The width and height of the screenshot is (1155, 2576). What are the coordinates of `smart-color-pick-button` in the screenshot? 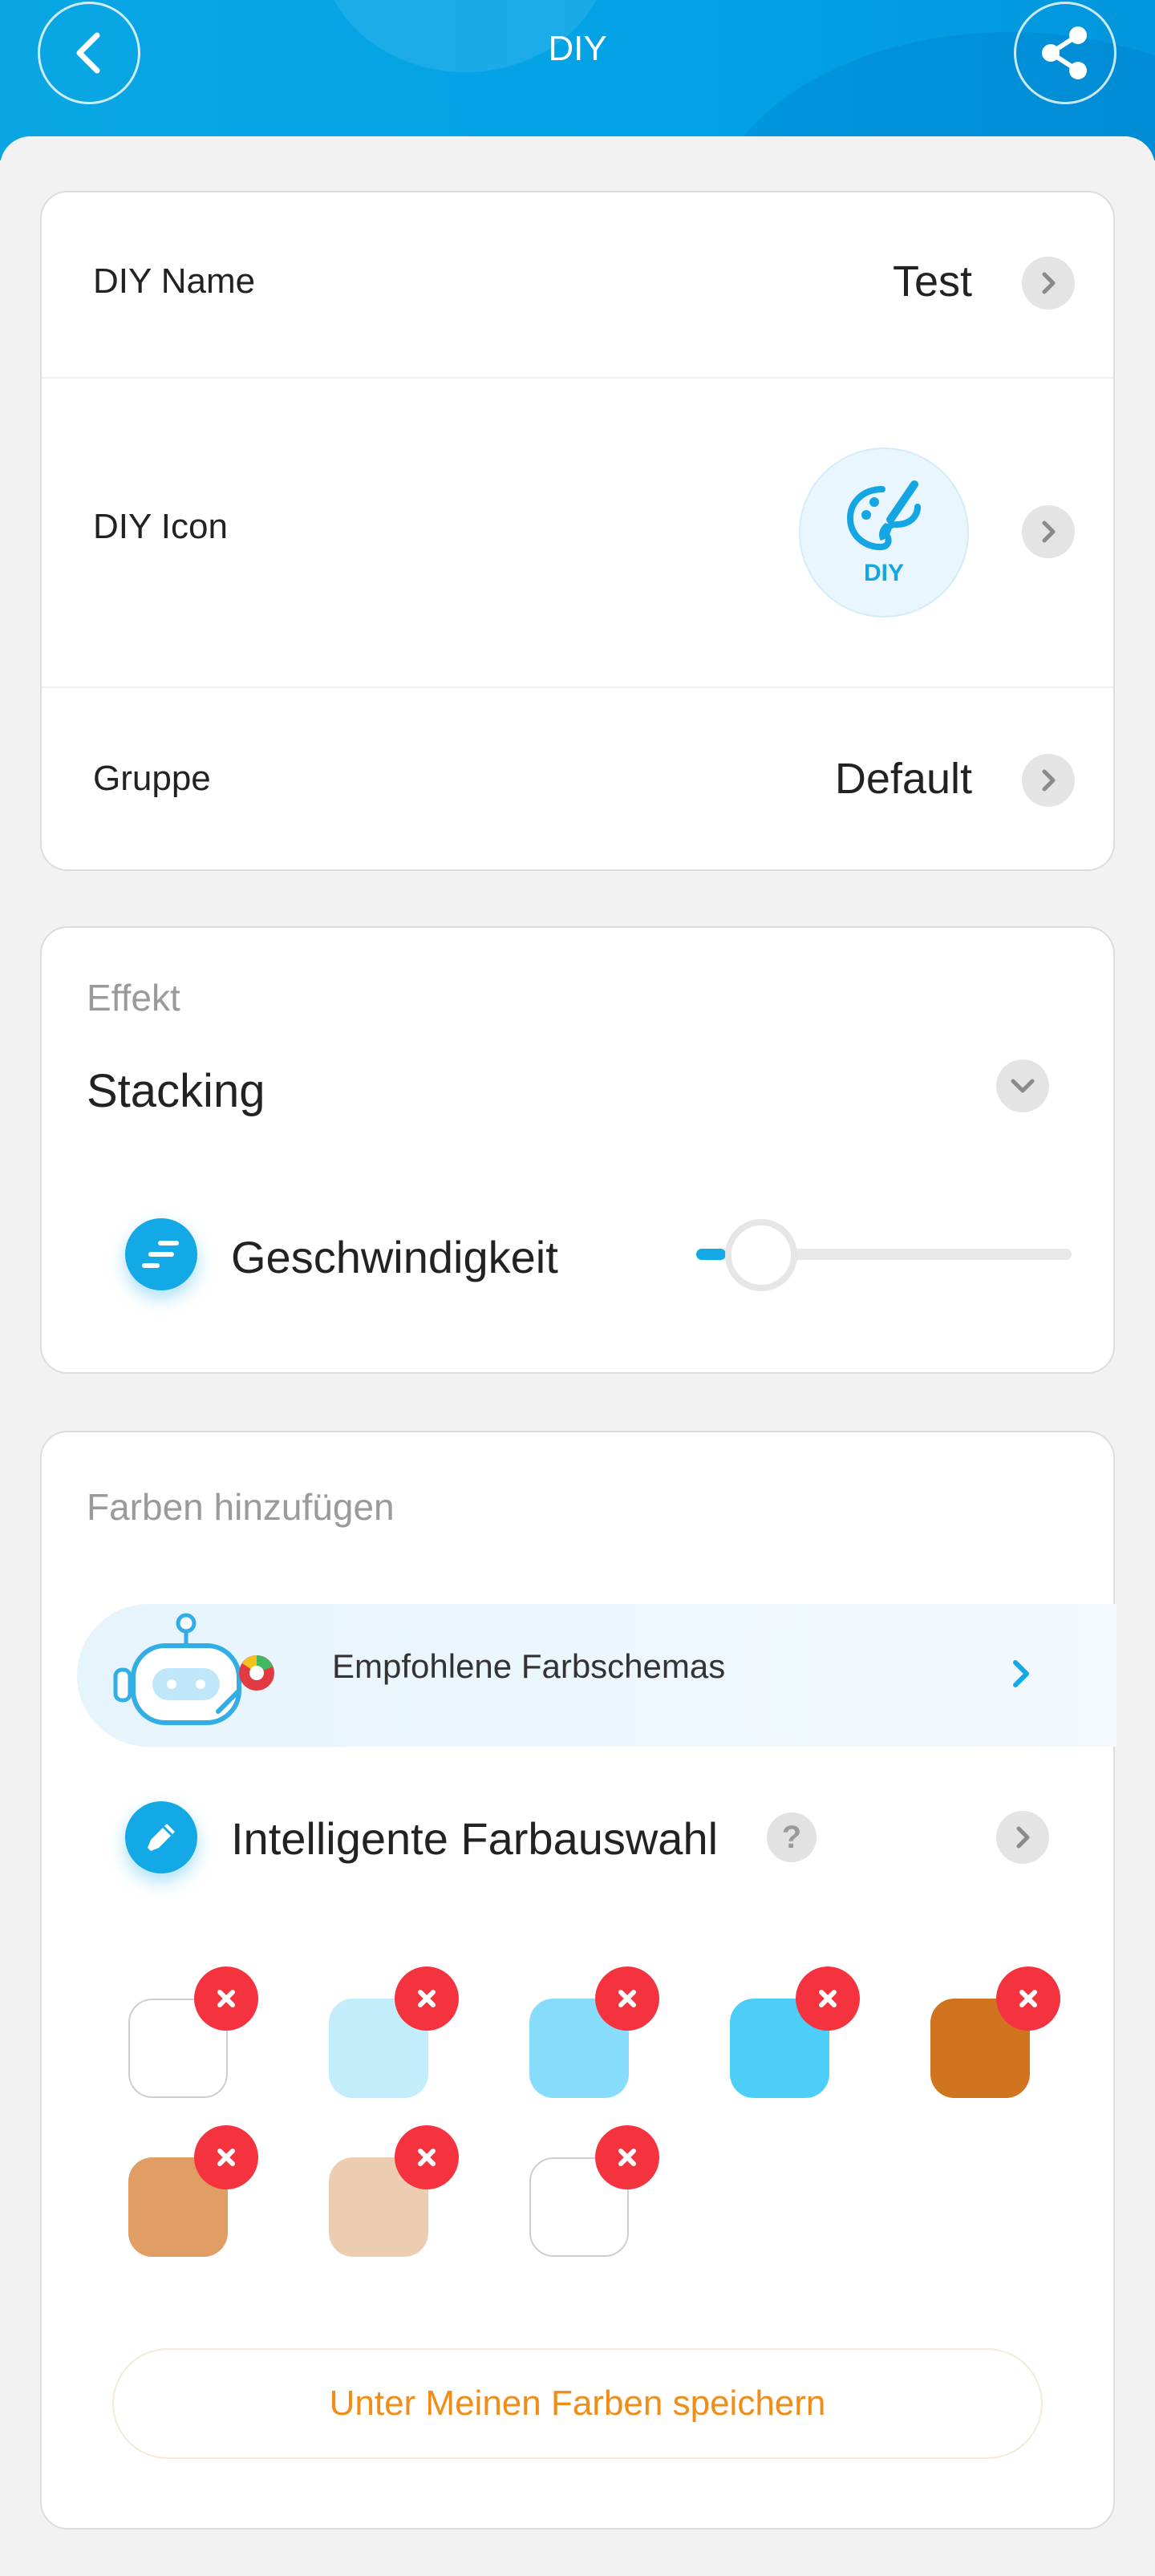 It's located at (1022, 1837).